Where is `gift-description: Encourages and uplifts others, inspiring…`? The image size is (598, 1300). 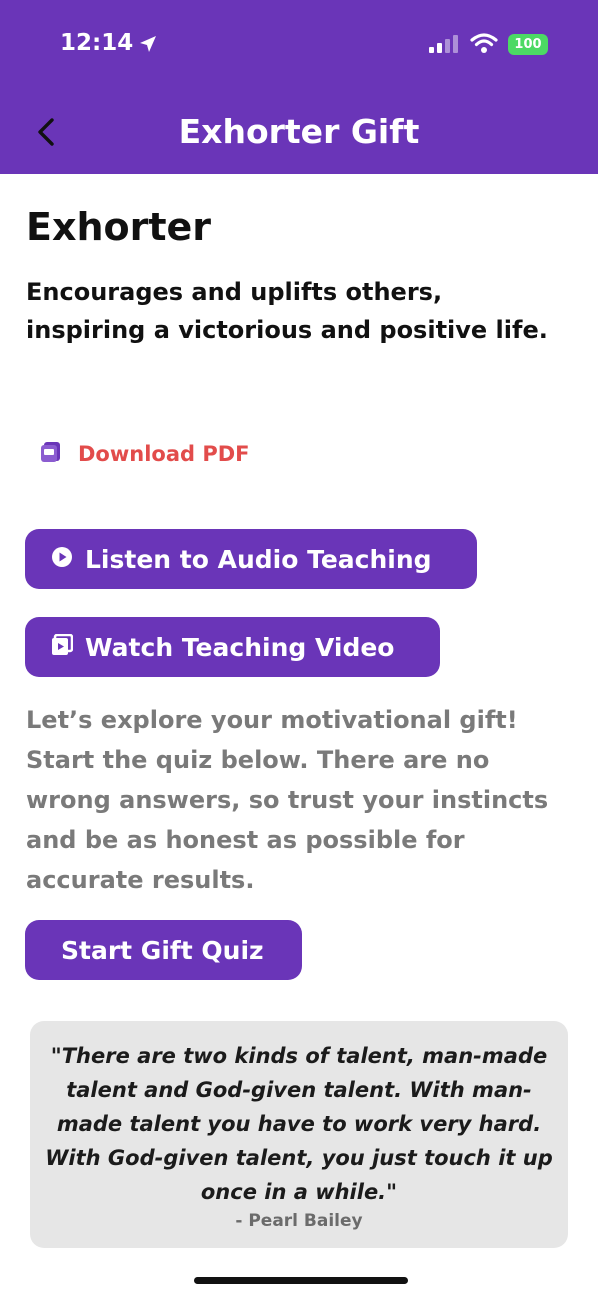 gift-description: Encourages and uplifts others, inspiring… is located at coordinates (287, 311).